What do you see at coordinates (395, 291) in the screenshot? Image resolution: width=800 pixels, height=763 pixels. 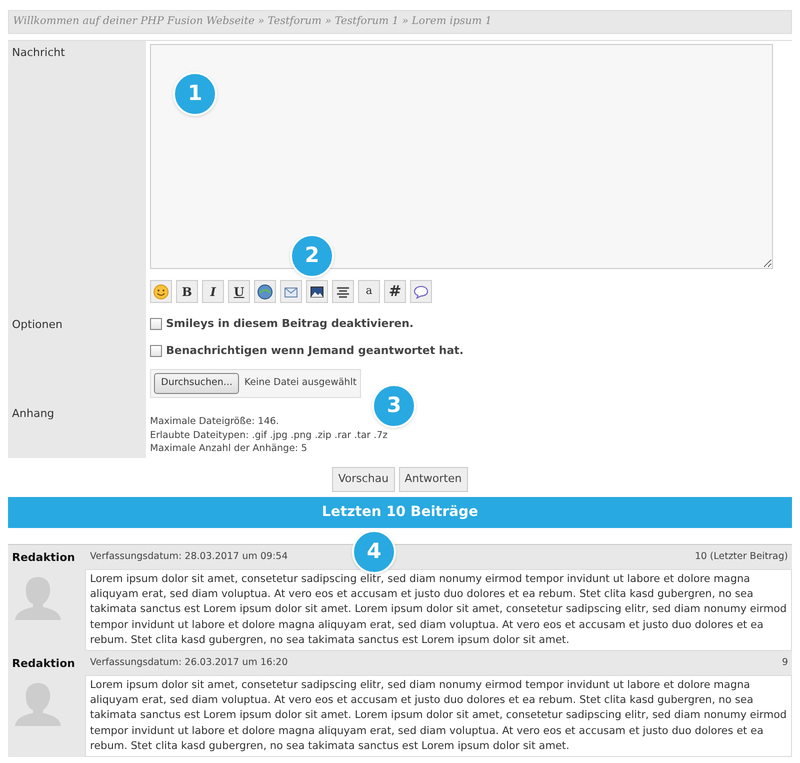 I see `toolbar-button: #` at bounding box center [395, 291].